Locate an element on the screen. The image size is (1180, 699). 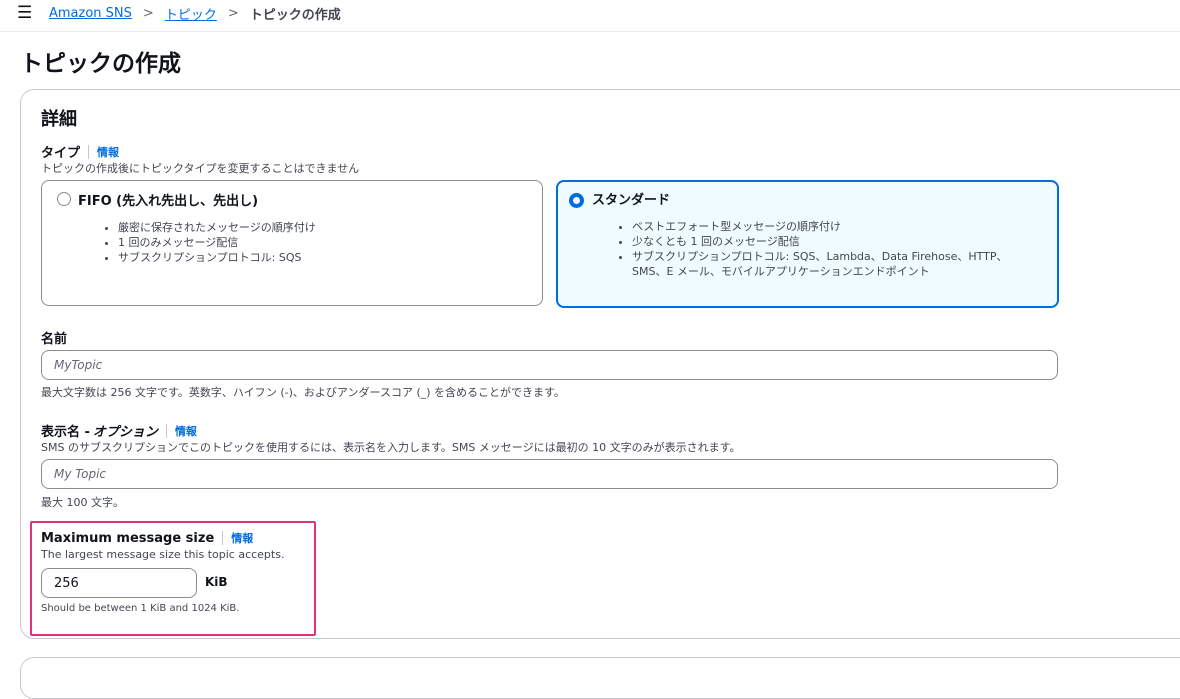
name-input is located at coordinates (549, 365).